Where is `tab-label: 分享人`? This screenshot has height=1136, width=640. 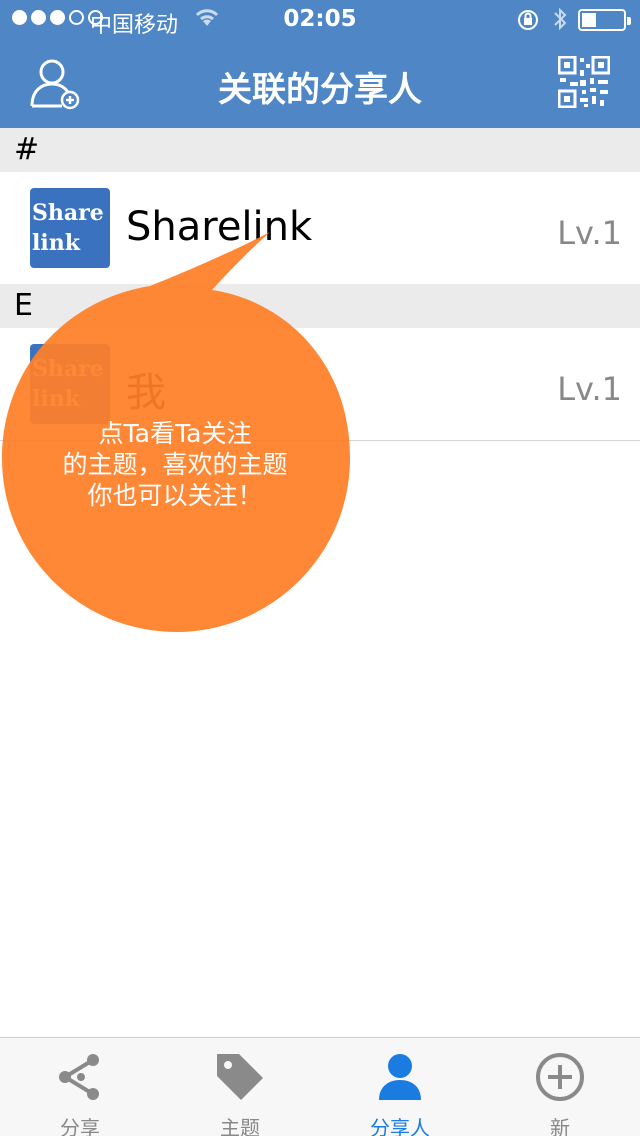
tab-label: 分享人 is located at coordinates (400, 1126).